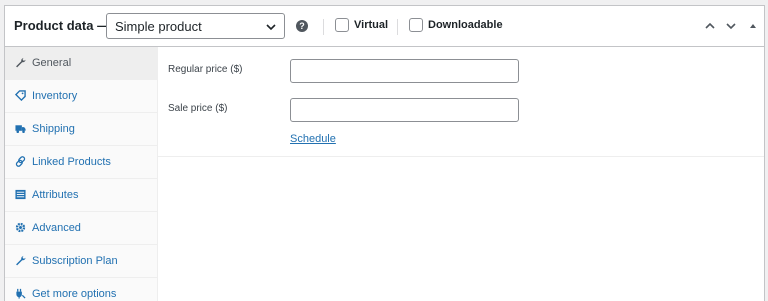 This screenshot has height=301, width=768. What do you see at coordinates (21, 293) in the screenshot?
I see `plugin-icon` at bounding box center [21, 293].